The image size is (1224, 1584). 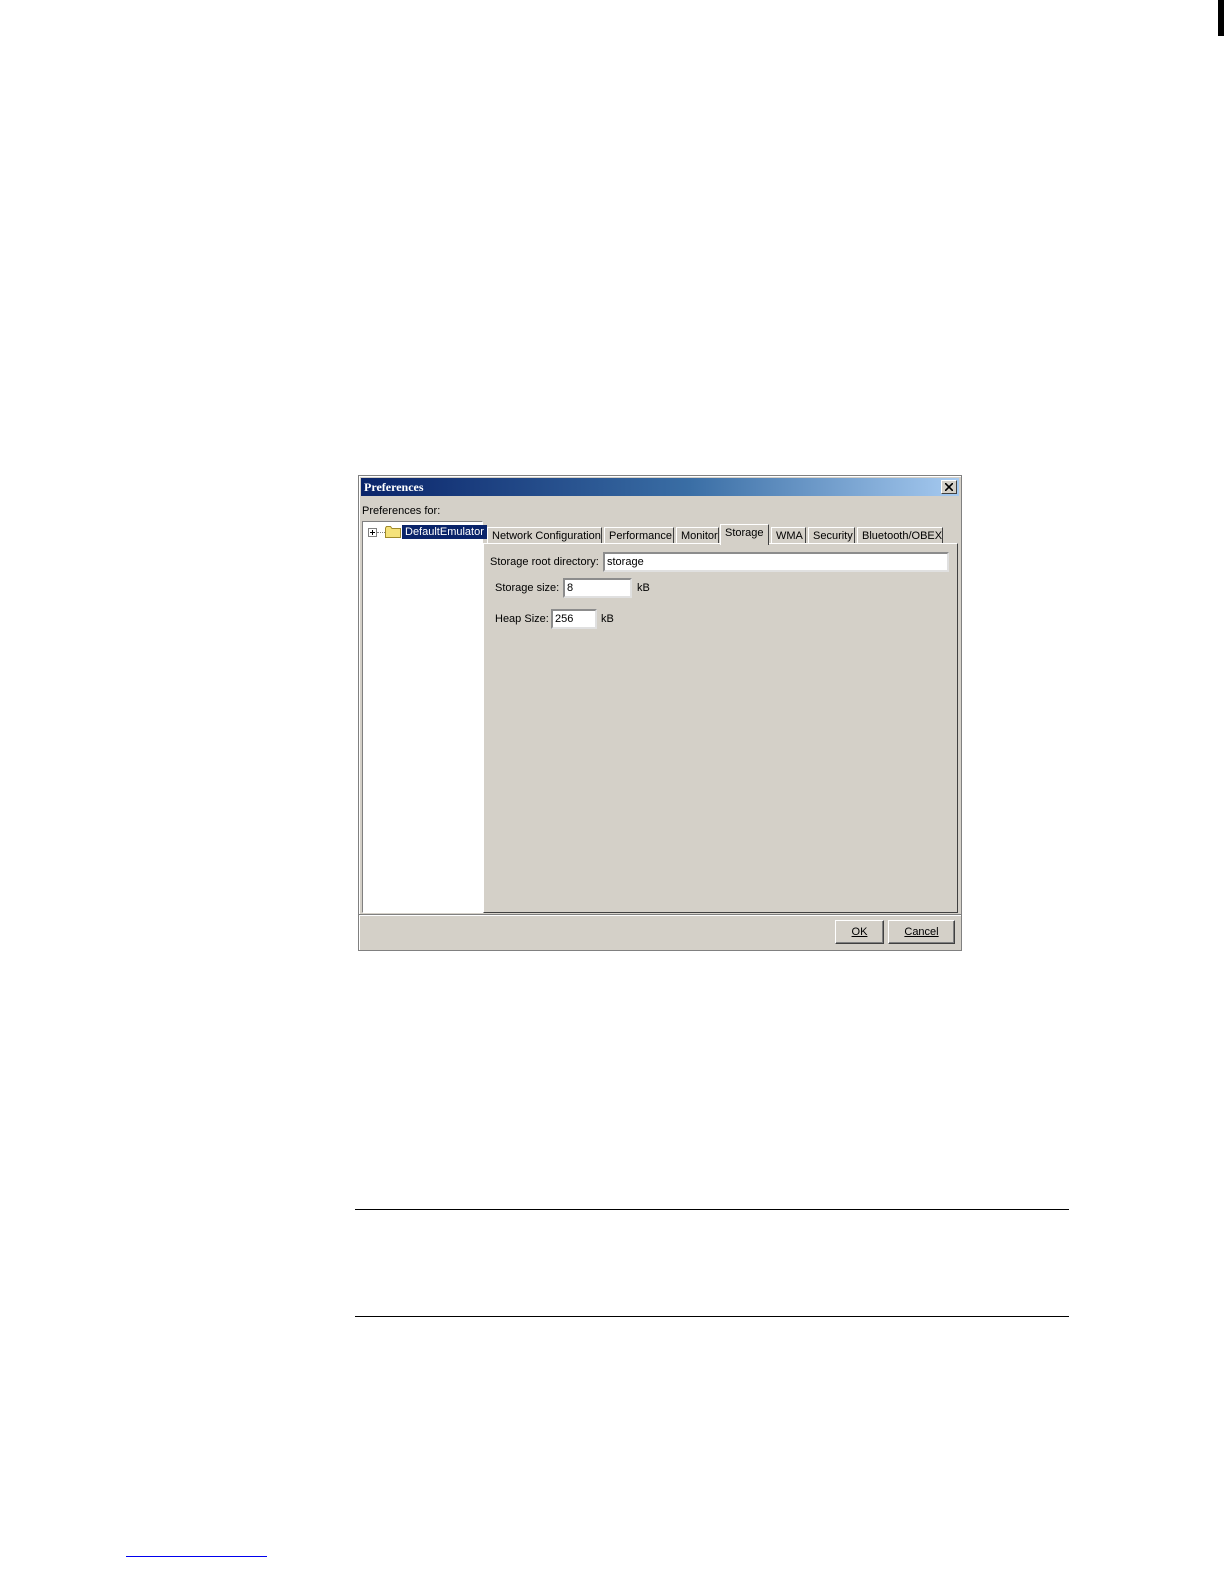 What do you see at coordinates (522, 619) in the screenshot?
I see `heap-size-label: Heap Size:` at bounding box center [522, 619].